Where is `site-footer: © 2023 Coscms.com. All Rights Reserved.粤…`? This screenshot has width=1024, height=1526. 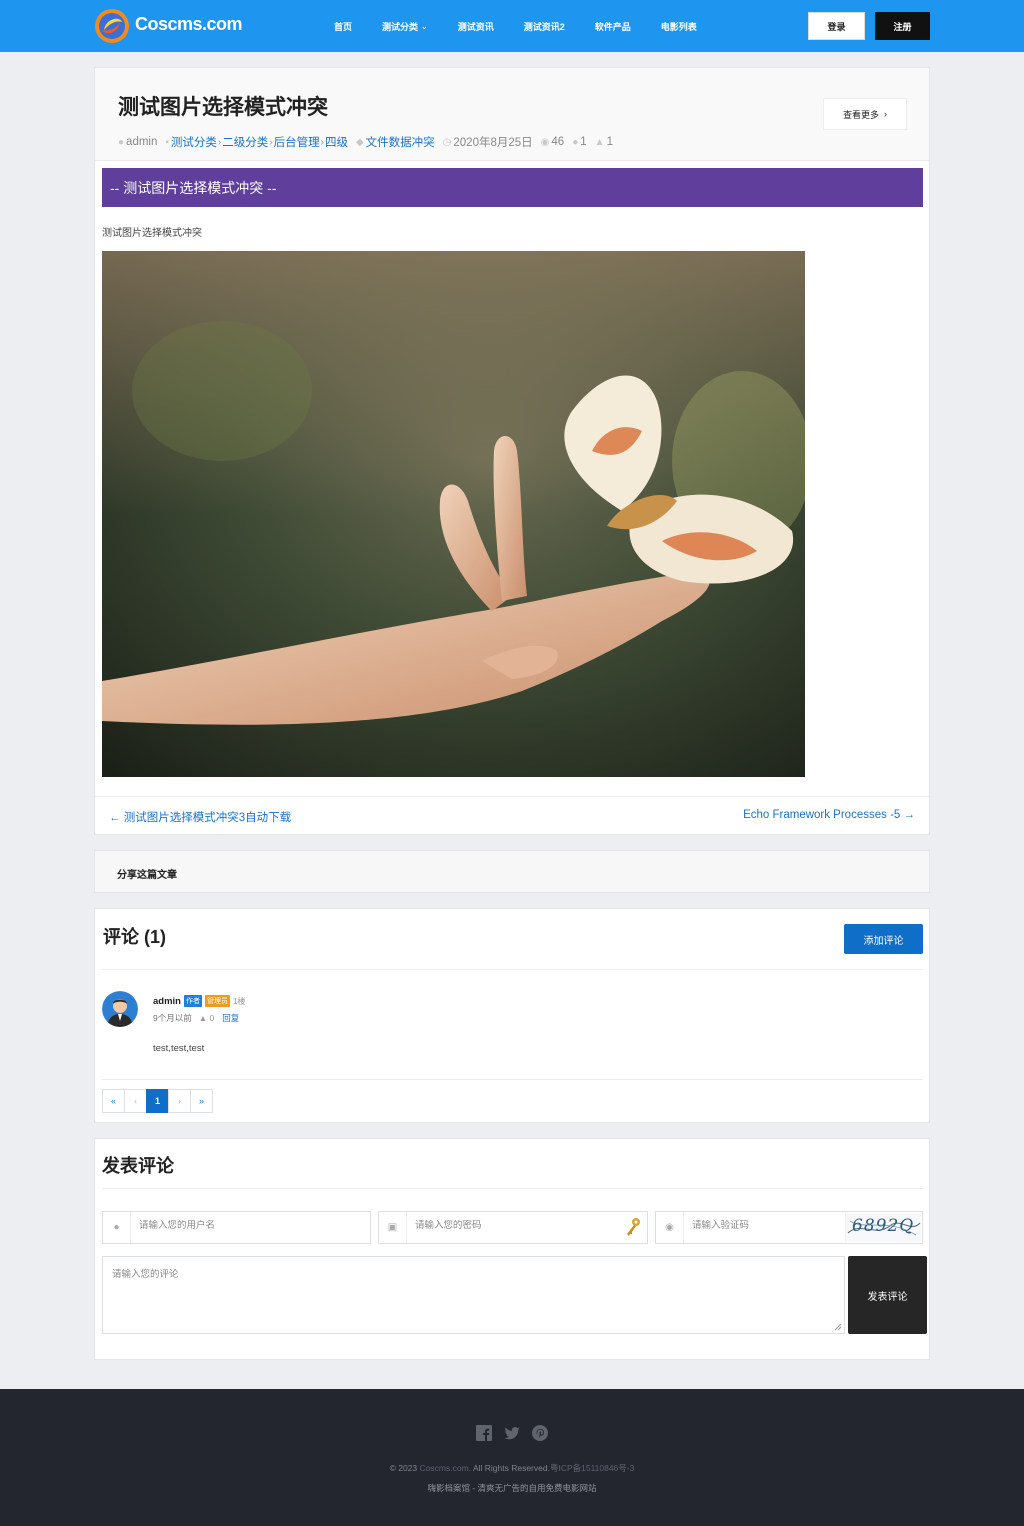 site-footer: © 2023 Coscms.com. All Rights Reserved.粤… is located at coordinates (512, 1457).